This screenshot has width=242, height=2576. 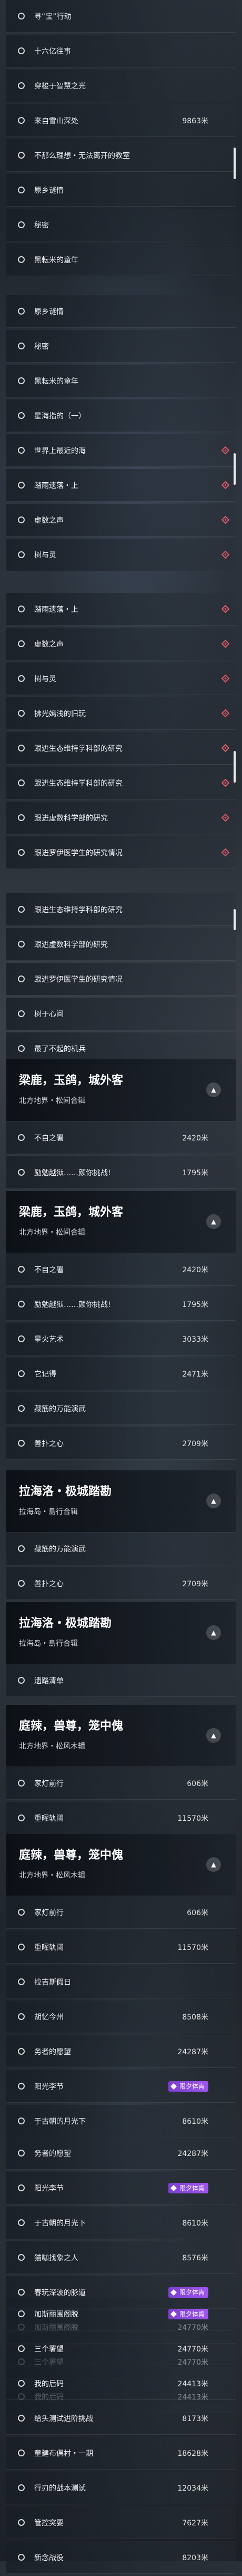 What do you see at coordinates (121, 713) in the screenshot?
I see `quest-row: 拂光嫣浅的旧玩` at bounding box center [121, 713].